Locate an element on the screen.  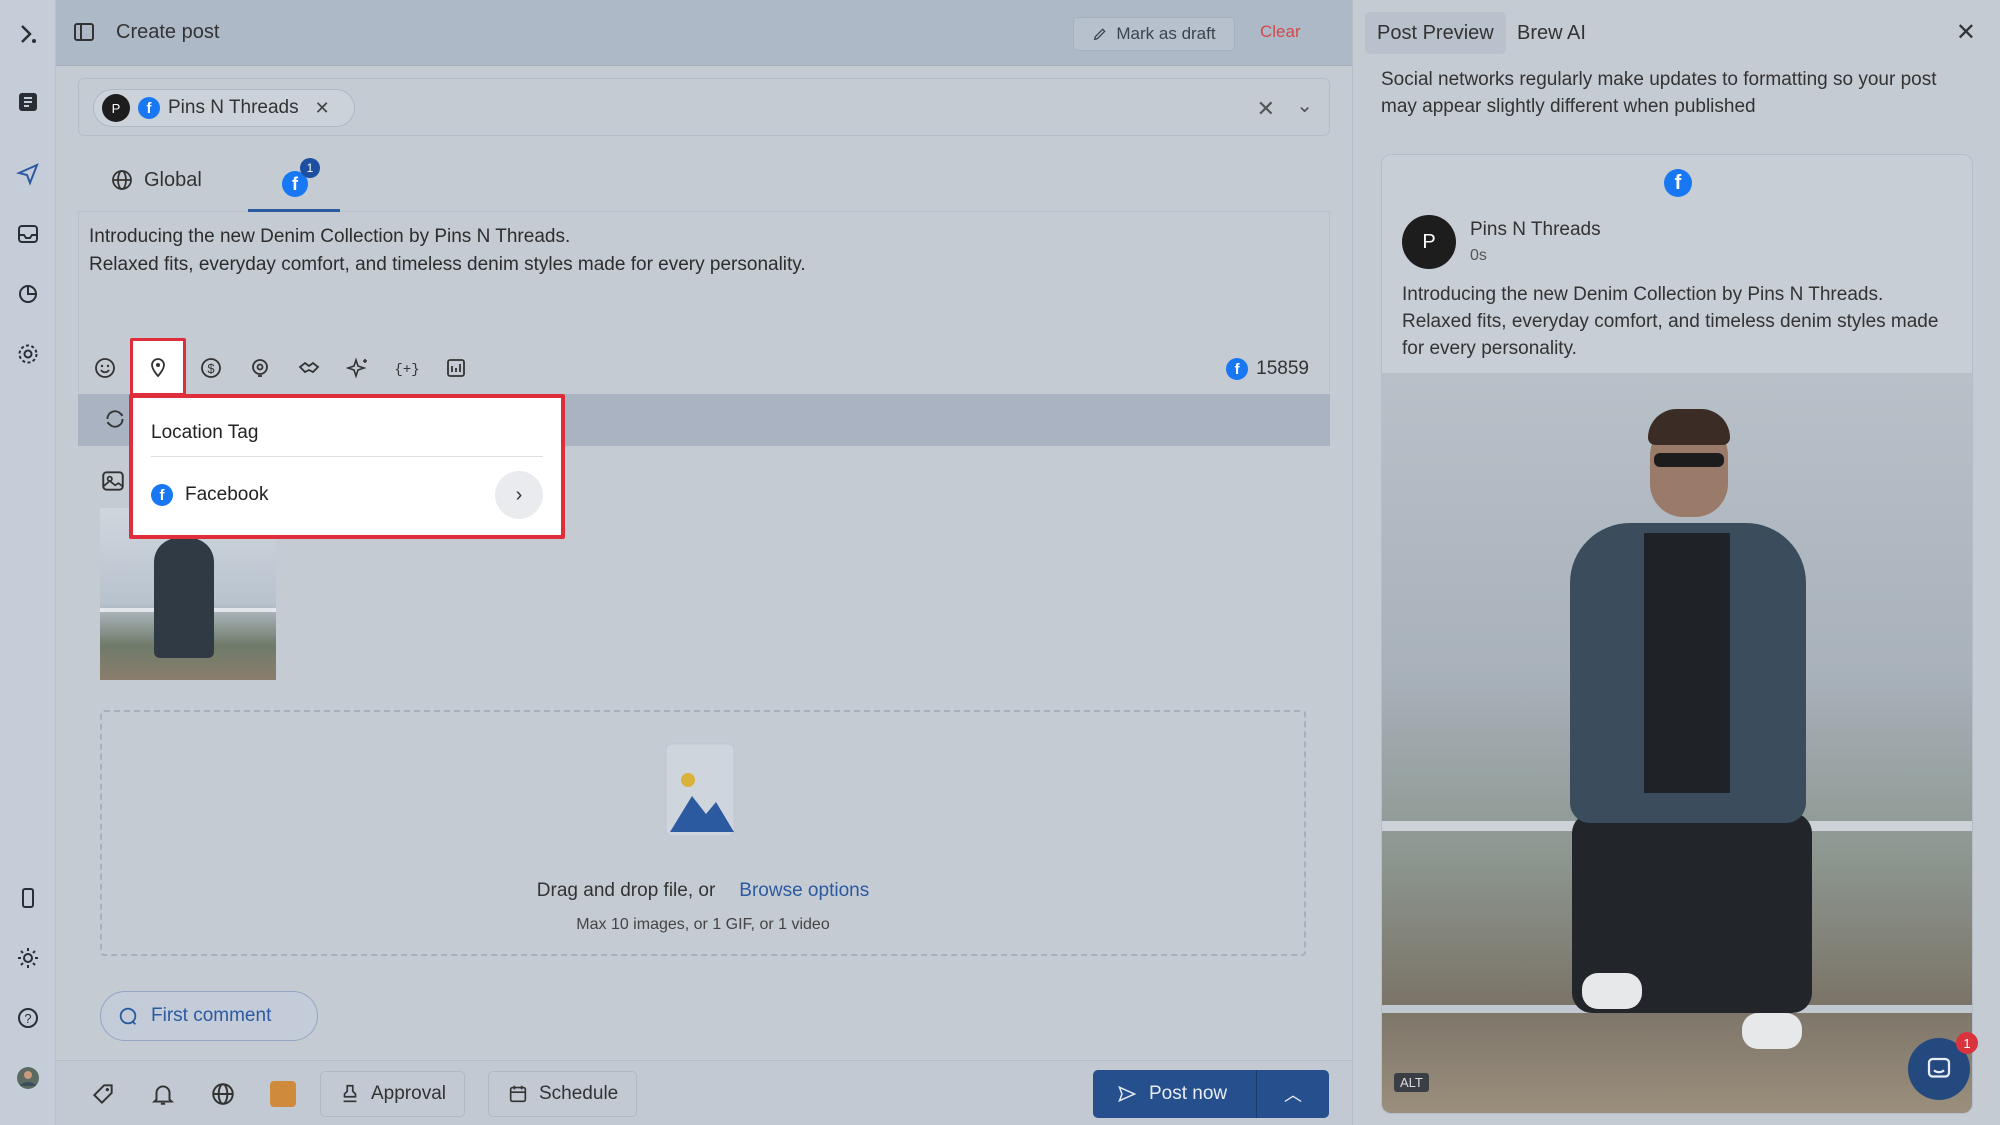
tab-global: Global is located at coordinates (156, 180).